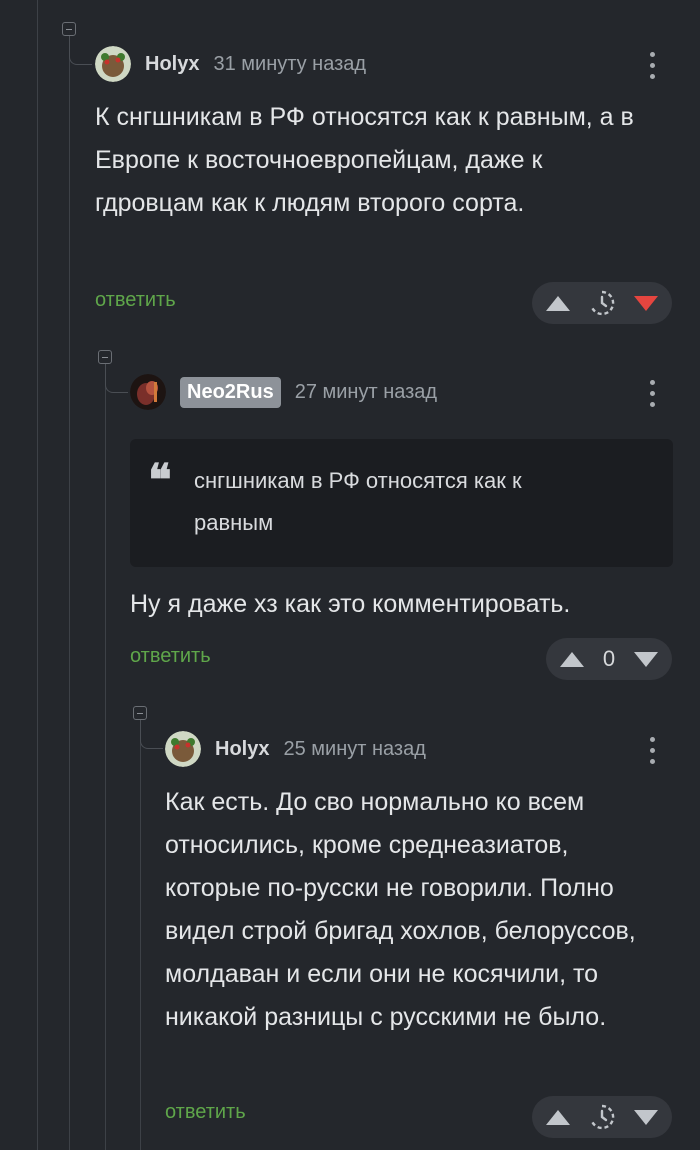  I want to click on comment-header: Holyx 31 минуту назад, so click(230, 64).